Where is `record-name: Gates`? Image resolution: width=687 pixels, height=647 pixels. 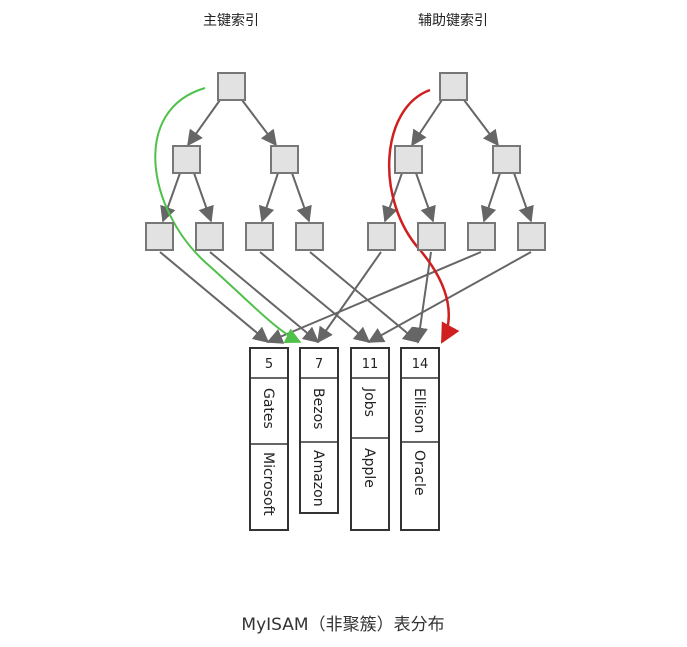
record-name: Gates is located at coordinates (268, 408).